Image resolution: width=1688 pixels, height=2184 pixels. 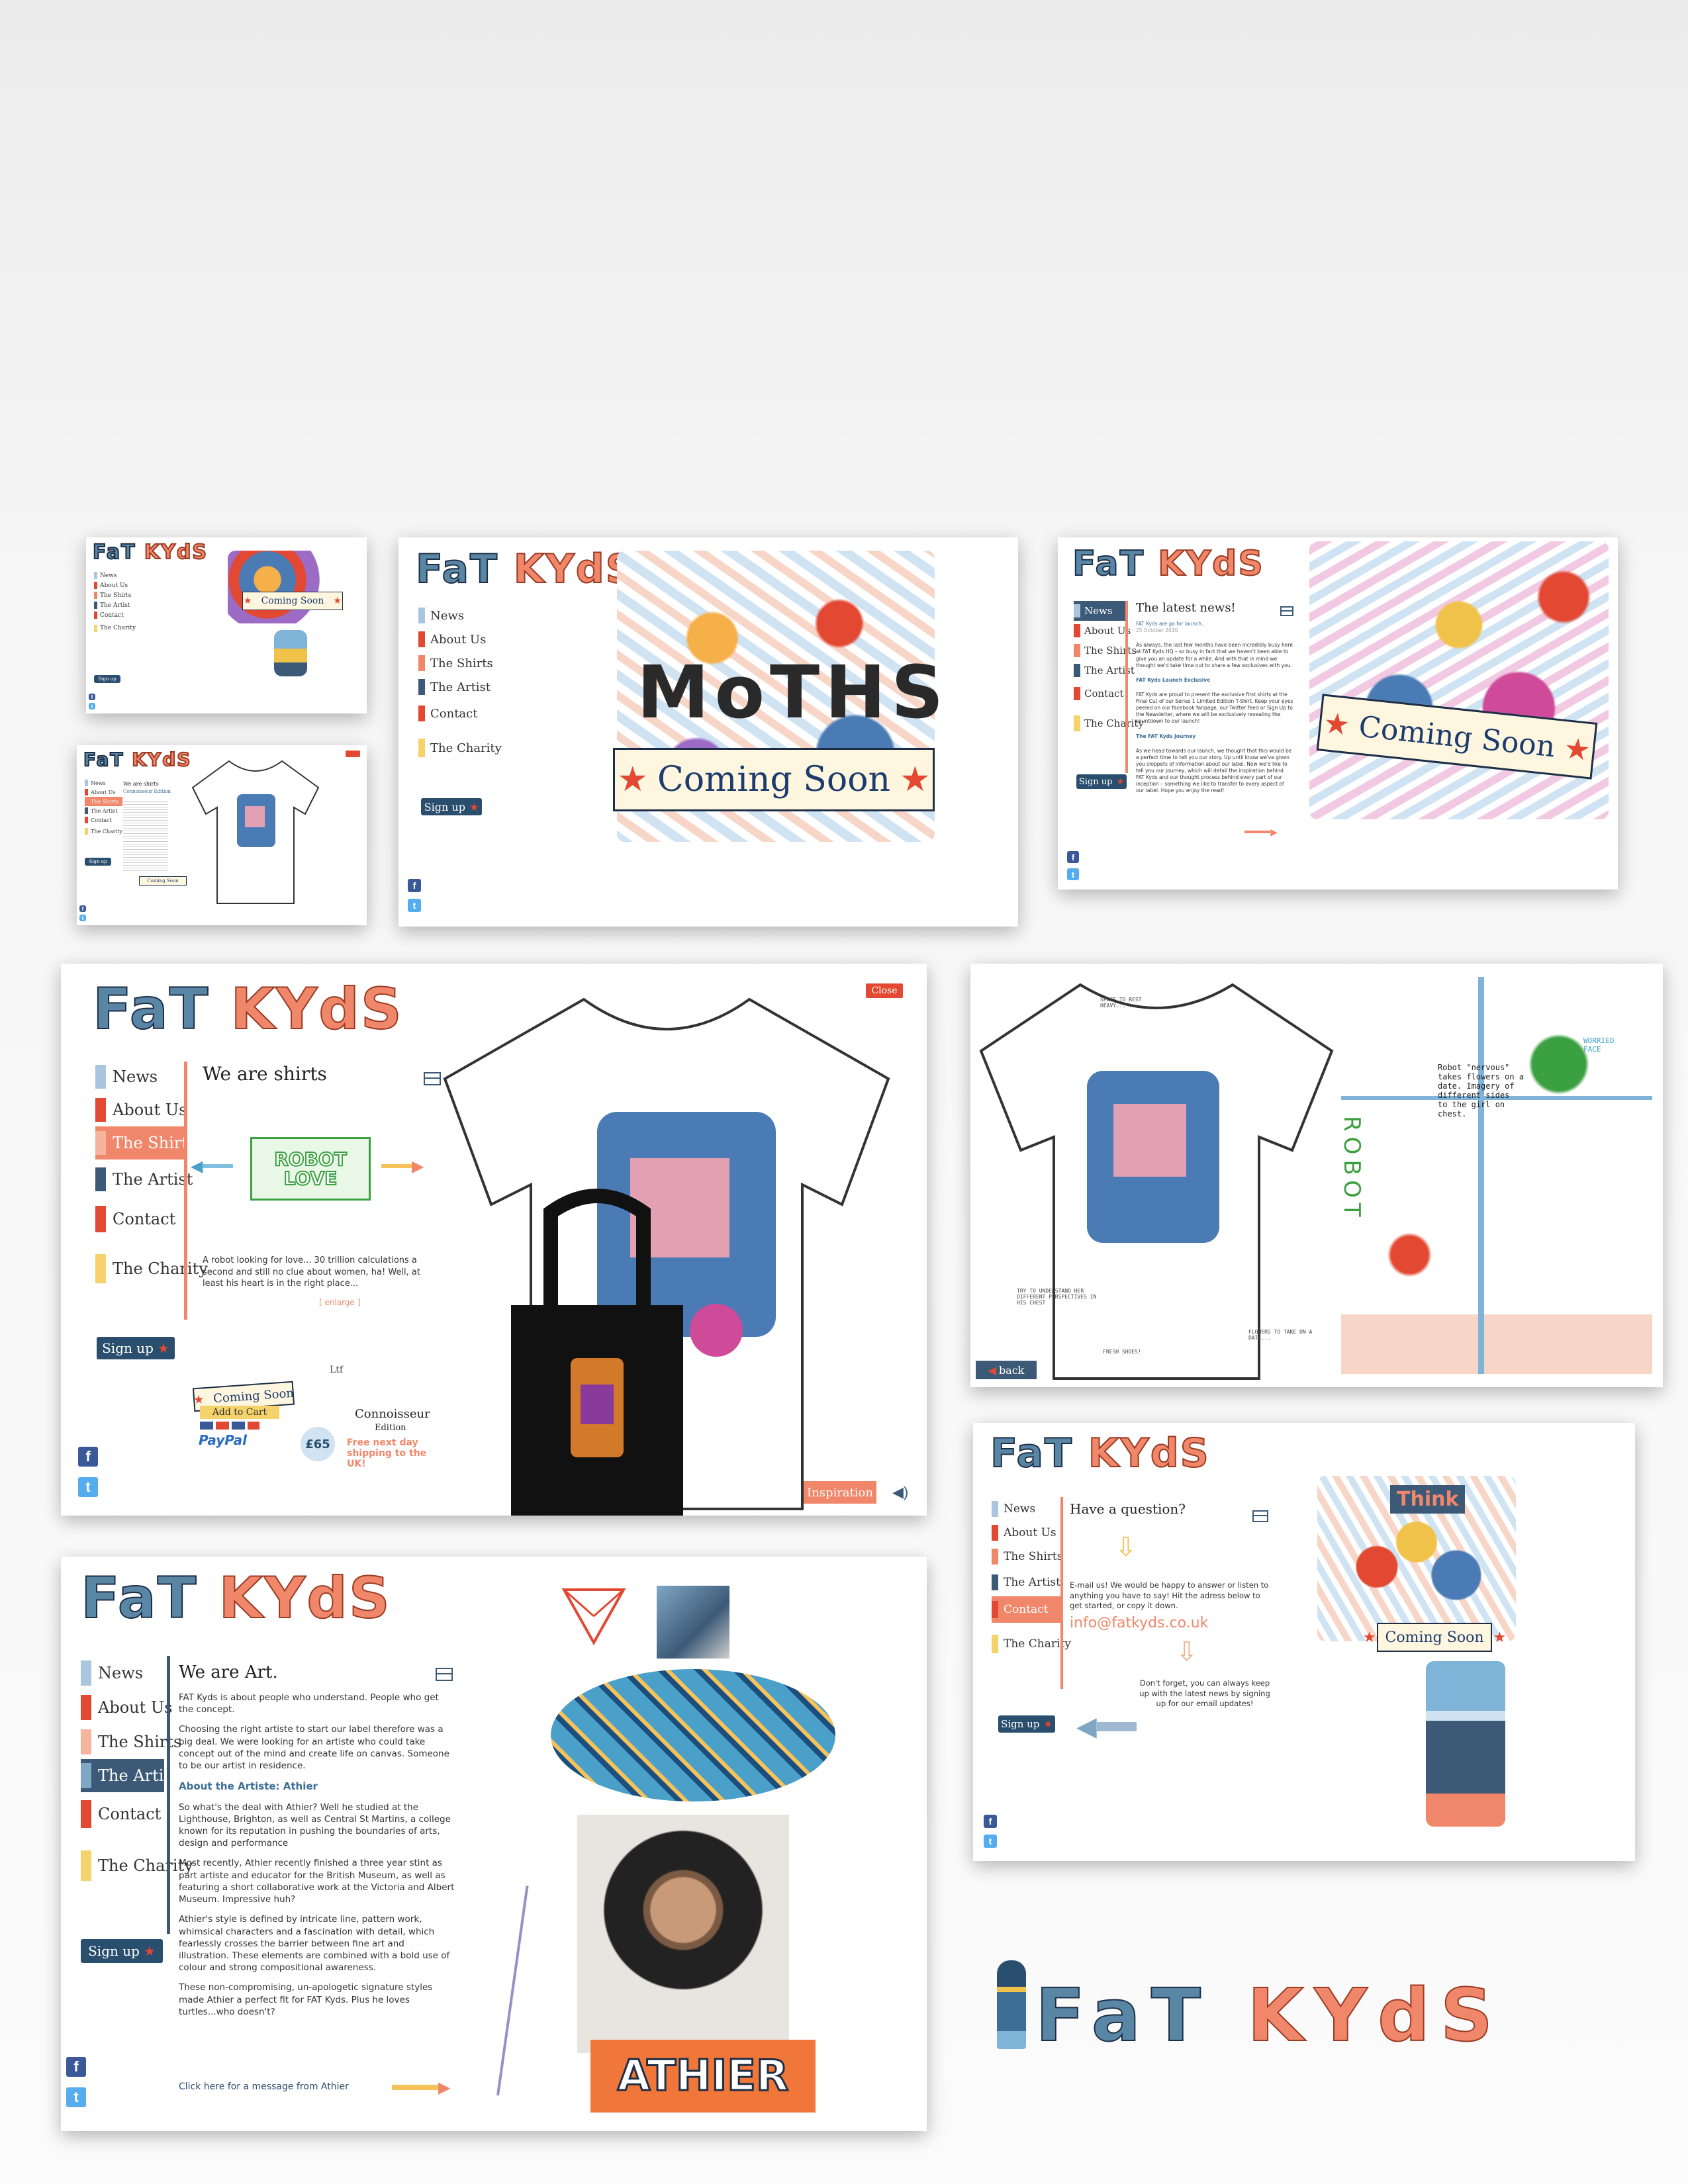 What do you see at coordinates (1006, 1370) in the screenshot?
I see `back-button: ◀ back` at bounding box center [1006, 1370].